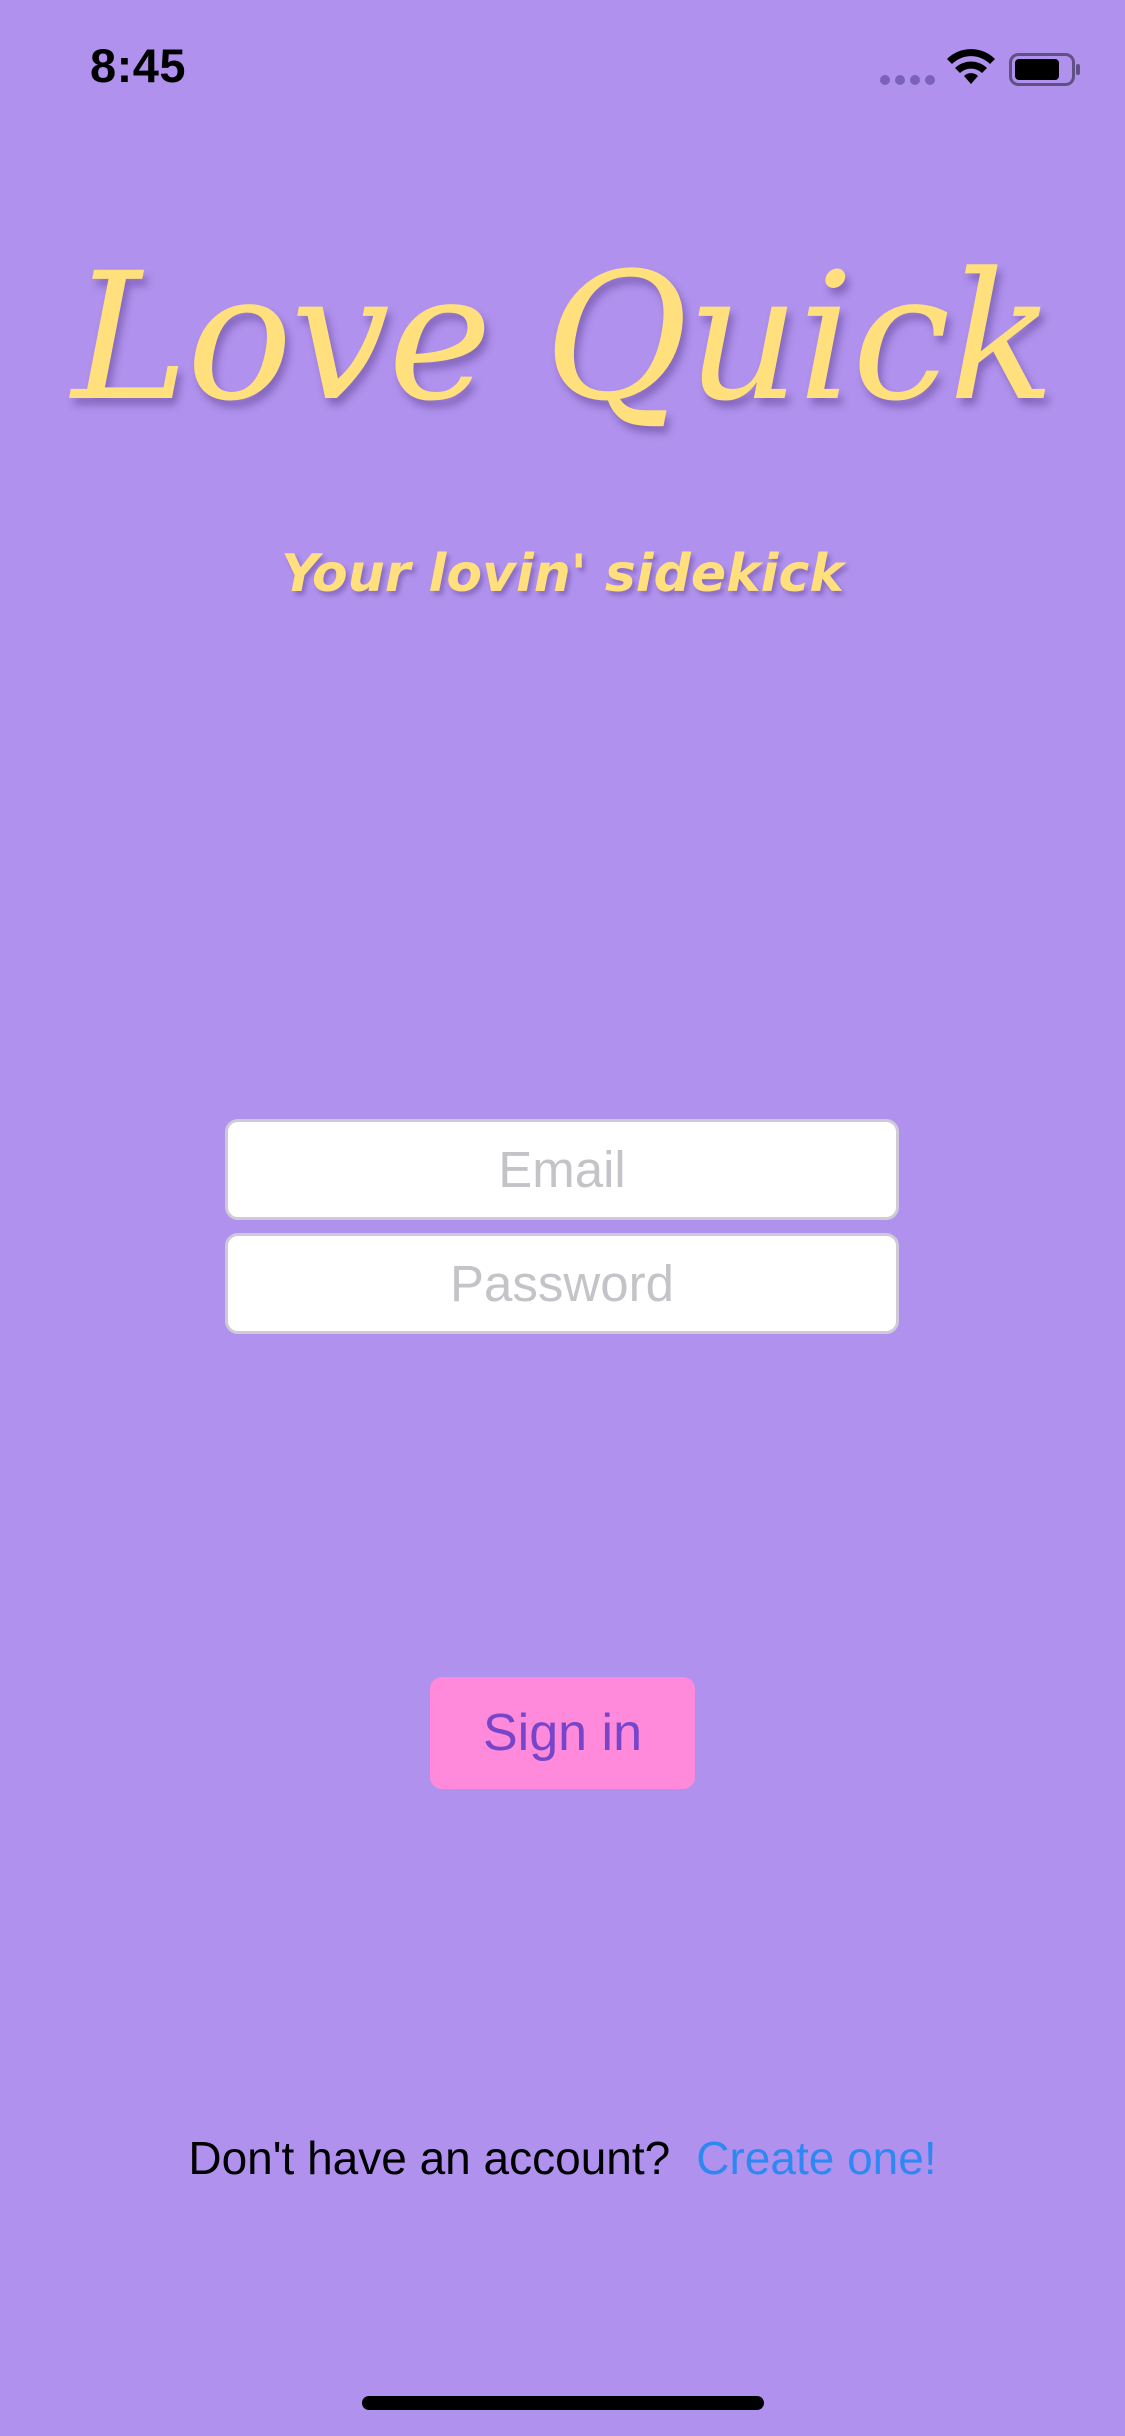  Describe the element at coordinates (429, 2158) in the screenshot. I see `signup-prompt-text: Don't have an account?` at that location.